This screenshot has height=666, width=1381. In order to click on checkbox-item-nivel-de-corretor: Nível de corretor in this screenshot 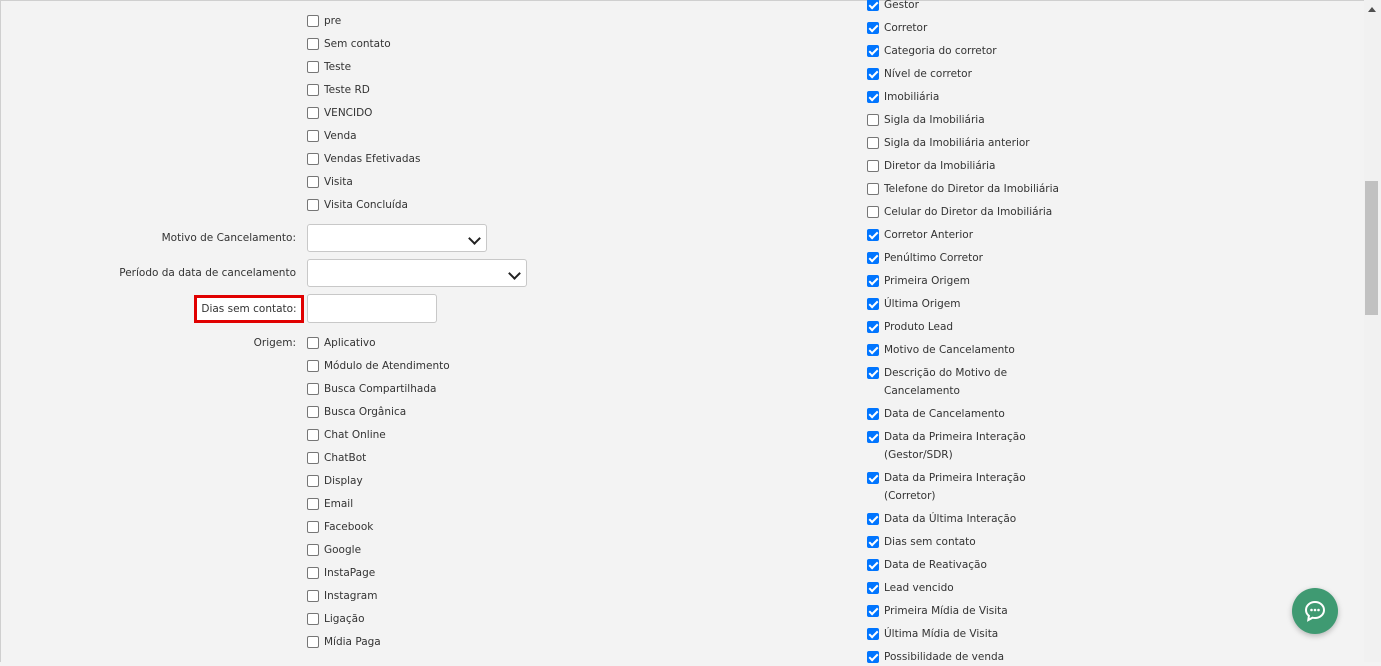, I will do `click(919, 74)`.